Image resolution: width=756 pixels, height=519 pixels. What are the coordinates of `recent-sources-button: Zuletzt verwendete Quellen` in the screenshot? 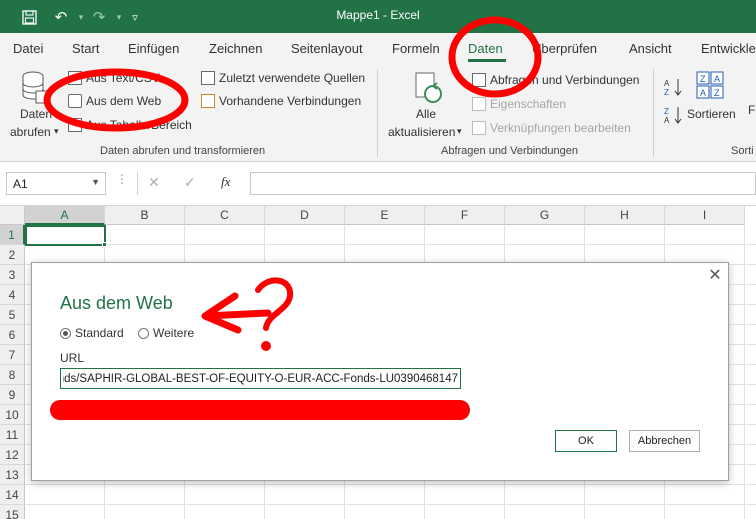 It's located at (286, 78).